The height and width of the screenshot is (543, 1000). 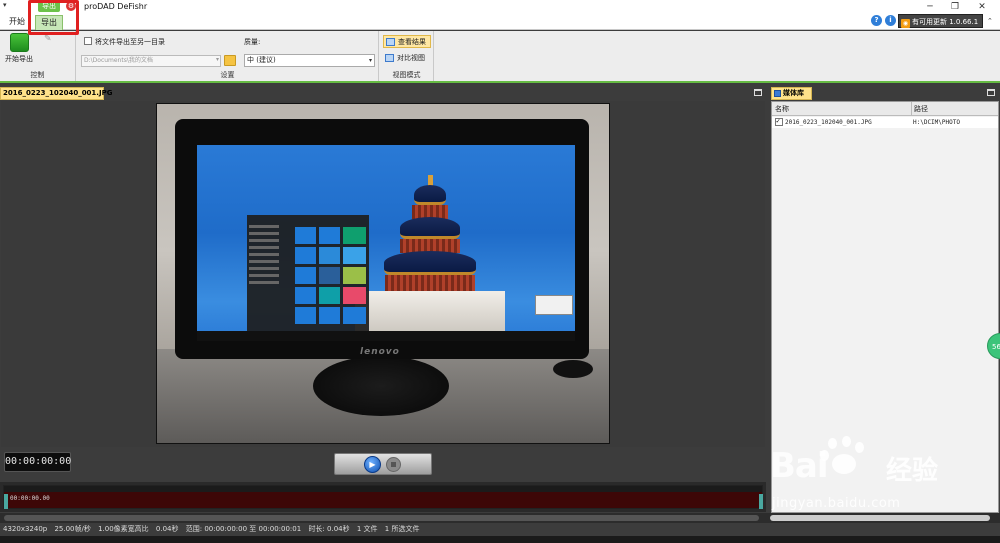 I want to click on rss-icon: ◉, so click(x=905, y=23).